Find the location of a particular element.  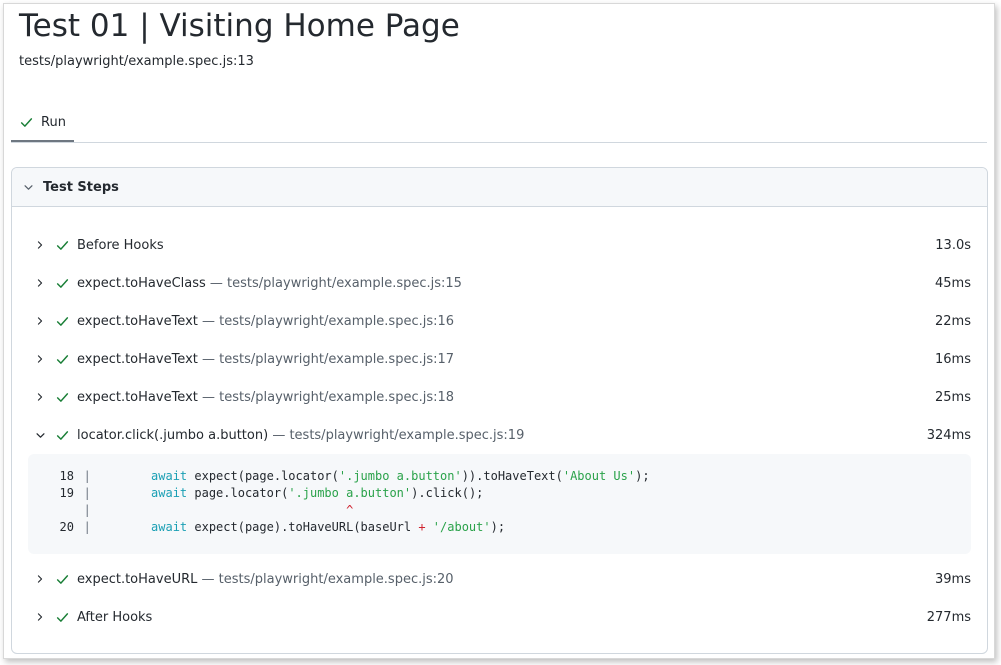

error-caret: ^ is located at coordinates (350, 510).